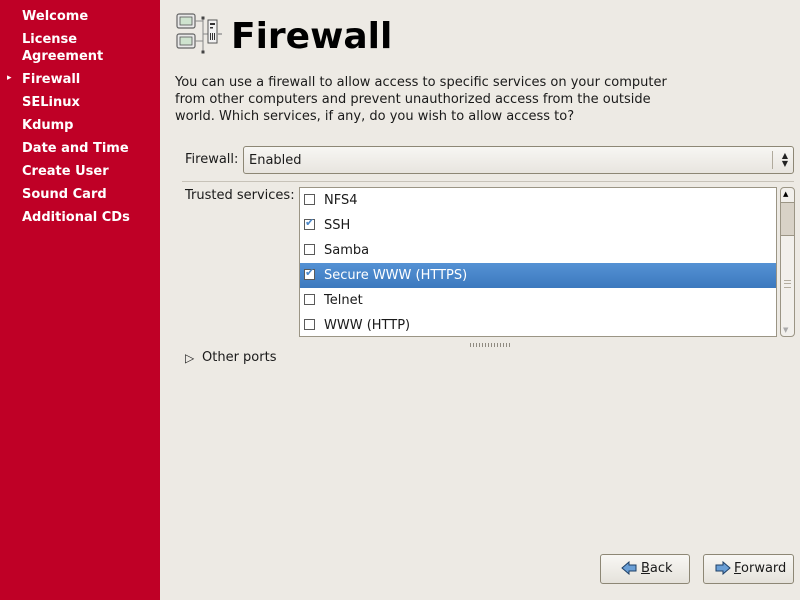  I want to click on services-scrollbar: ▲ ▼, so click(787, 262).